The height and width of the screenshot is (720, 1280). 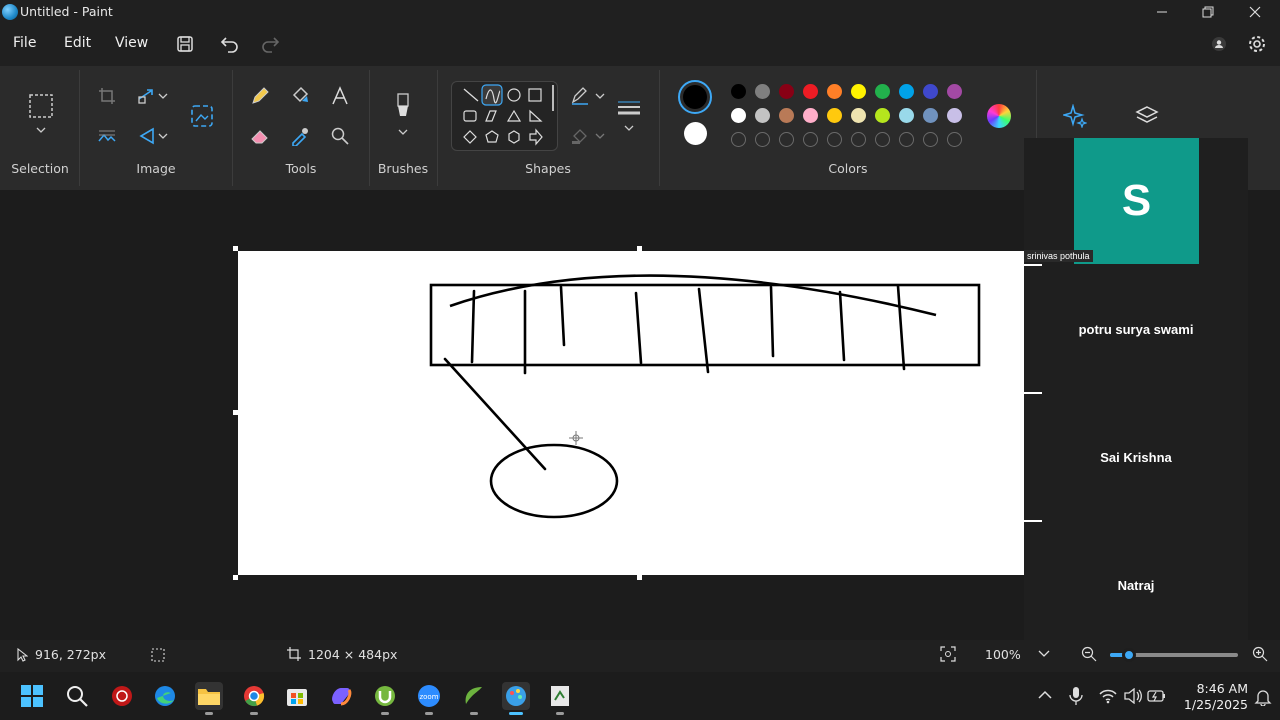 What do you see at coordinates (1003, 654) in the screenshot?
I see `zoom-level: 100%` at bounding box center [1003, 654].